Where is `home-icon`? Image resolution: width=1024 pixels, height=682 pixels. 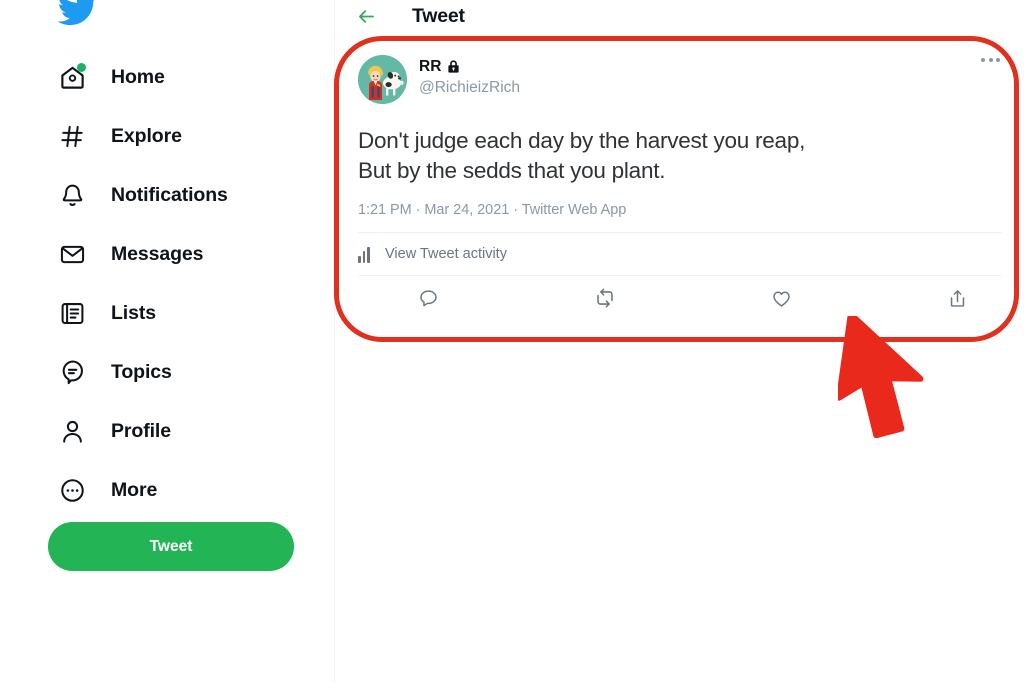 home-icon is located at coordinates (72, 78).